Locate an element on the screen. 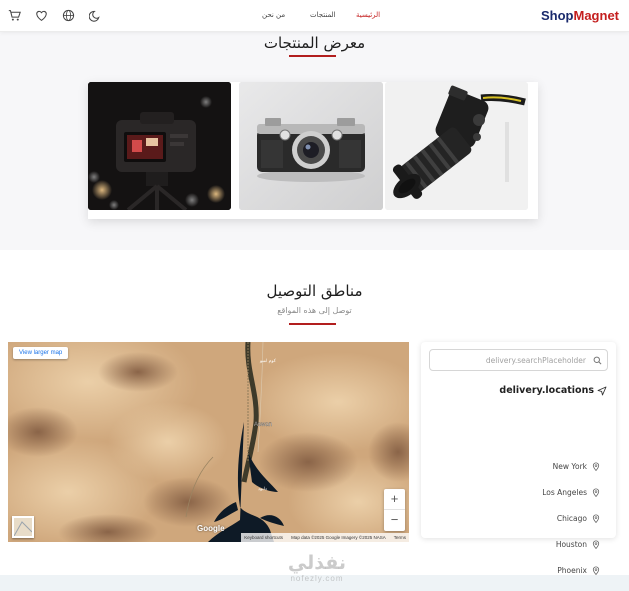  map-data-text: Map data ©2025 Google Imagery ©2025 NASA is located at coordinates (338, 537).